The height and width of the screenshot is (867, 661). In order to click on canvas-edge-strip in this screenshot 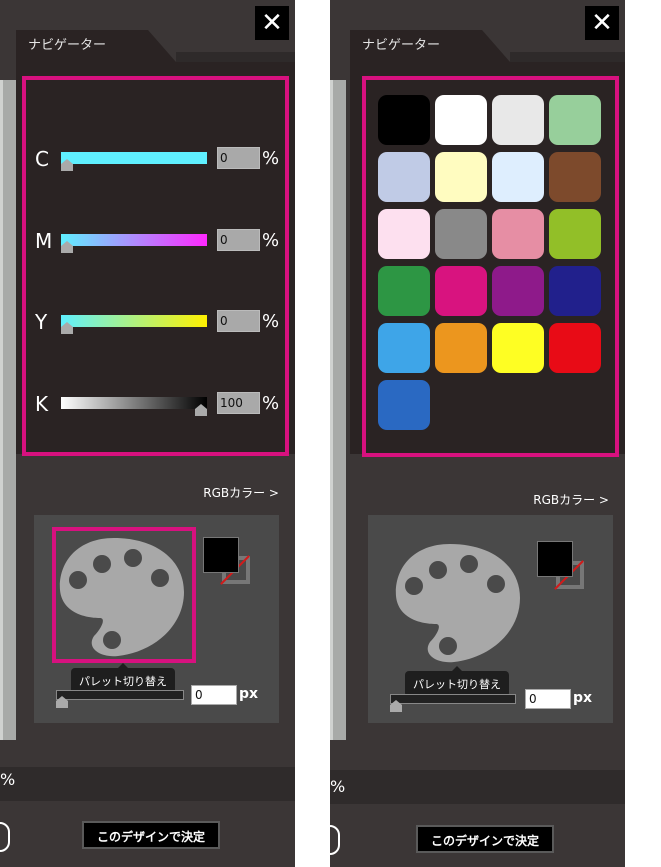, I will do `click(338, 410)`.